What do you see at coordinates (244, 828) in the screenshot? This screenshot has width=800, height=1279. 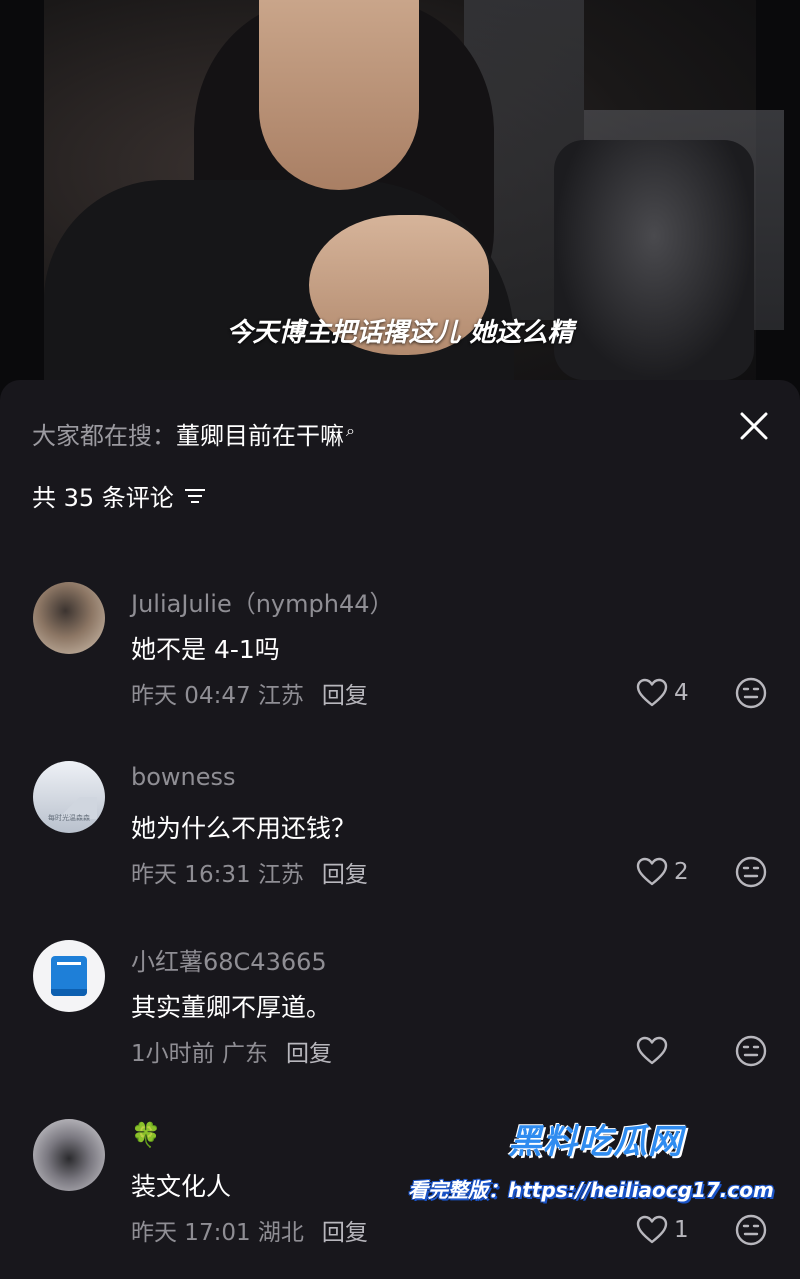 I see `comment-text: 她为什么不用还钱？` at bounding box center [244, 828].